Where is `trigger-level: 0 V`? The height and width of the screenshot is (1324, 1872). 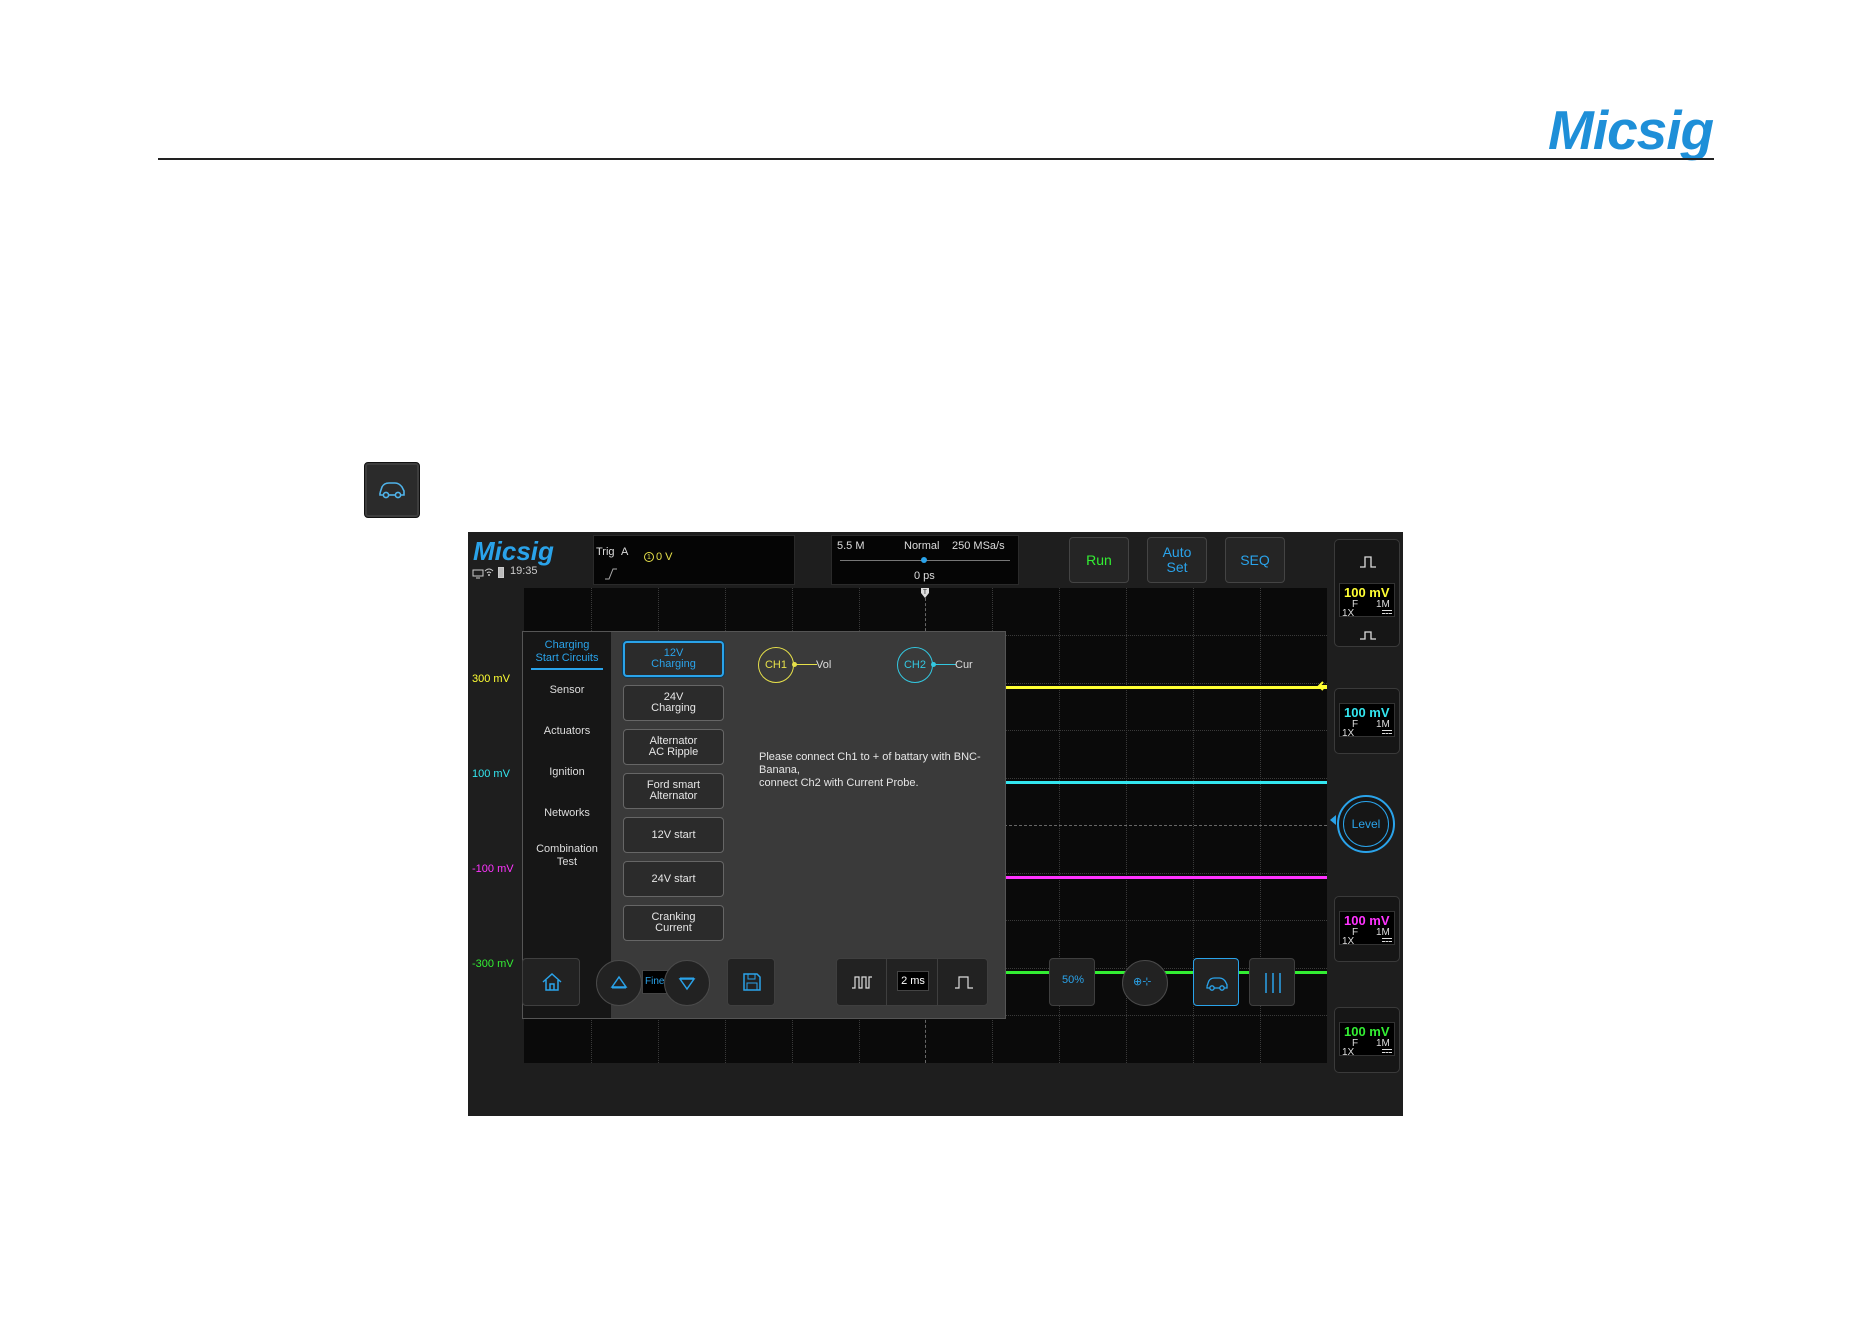
trigger-level: 0 V is located at coordinates (664, 557).